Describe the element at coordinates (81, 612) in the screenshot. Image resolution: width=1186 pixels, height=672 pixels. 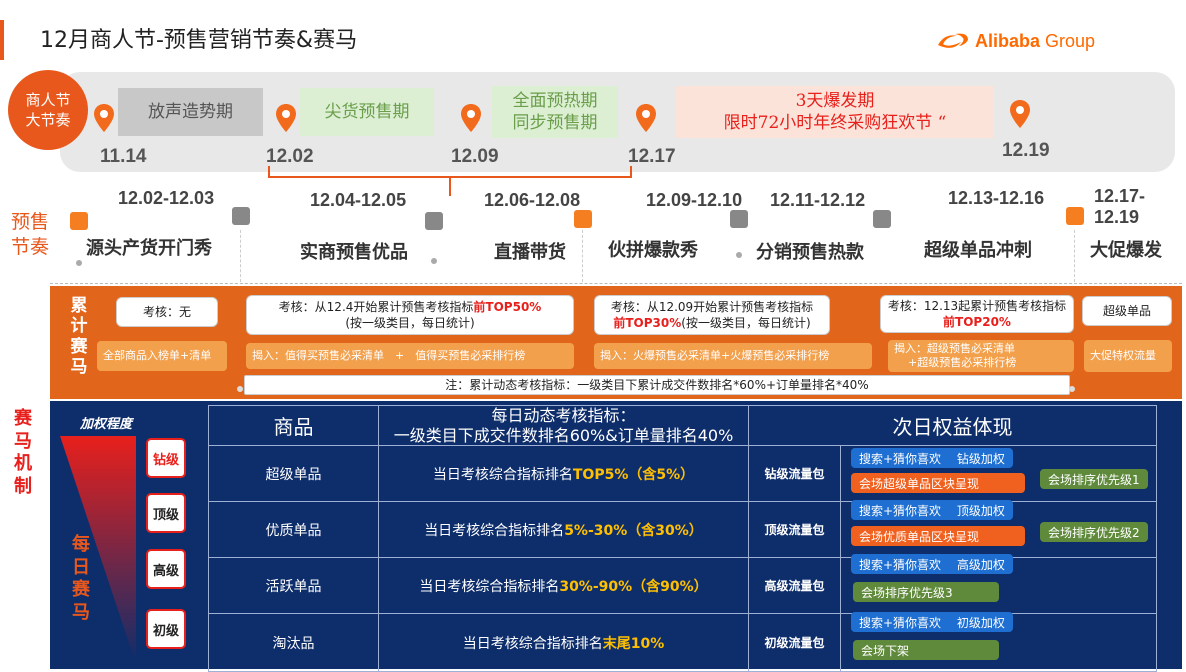
I see `daily-label-char: 马` at that location.